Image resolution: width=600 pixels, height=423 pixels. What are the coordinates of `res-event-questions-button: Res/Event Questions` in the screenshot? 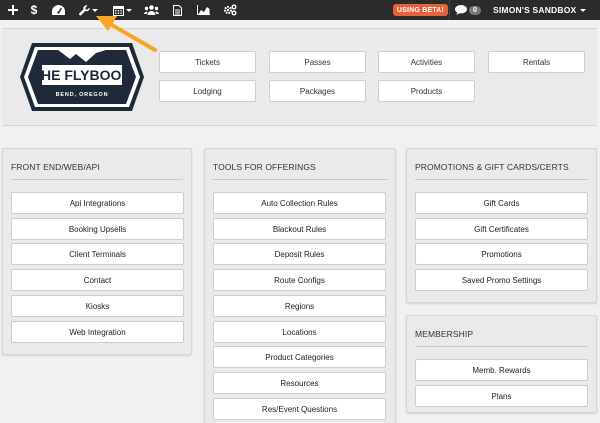 It's located at (299, 409).